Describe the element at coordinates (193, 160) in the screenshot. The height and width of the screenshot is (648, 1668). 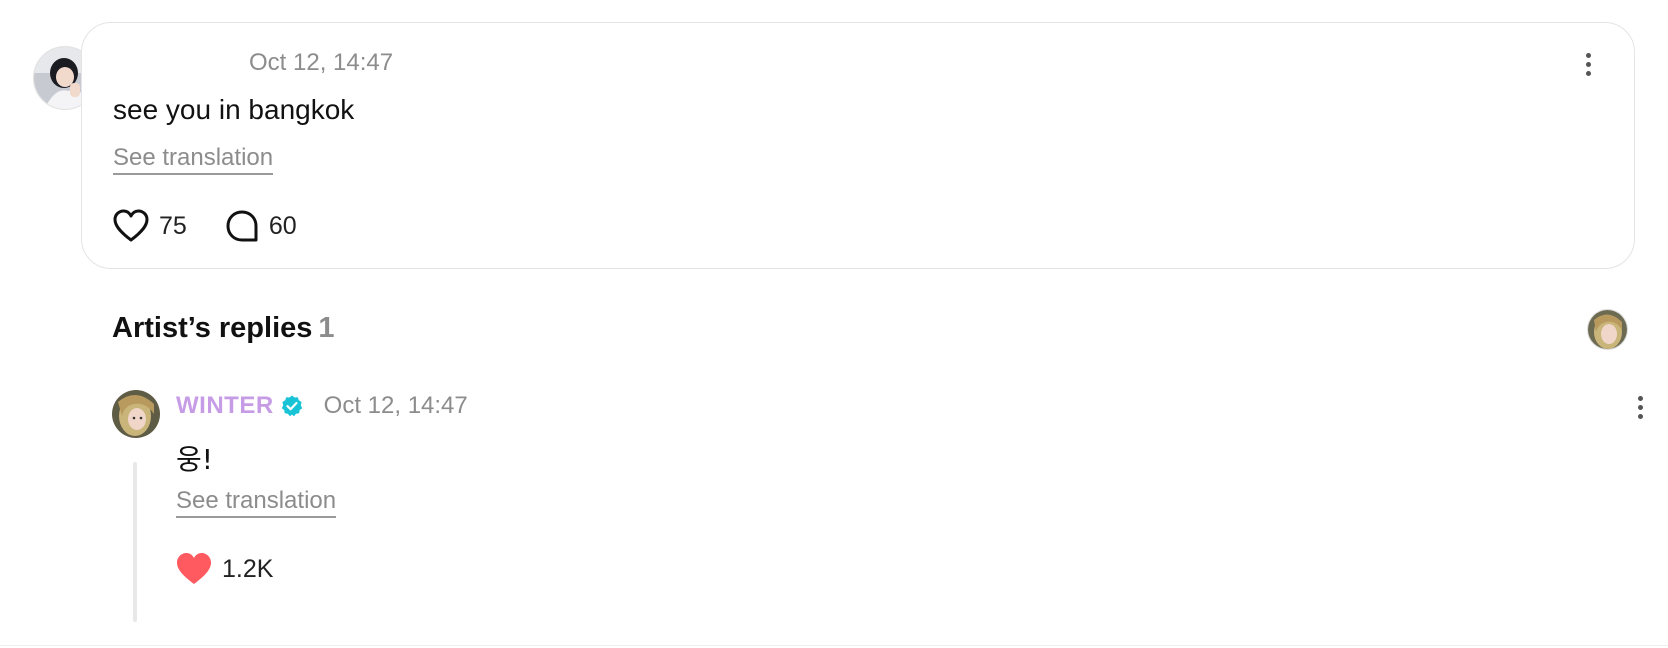
I see `comment-see-translation-link: See translation` at that location.